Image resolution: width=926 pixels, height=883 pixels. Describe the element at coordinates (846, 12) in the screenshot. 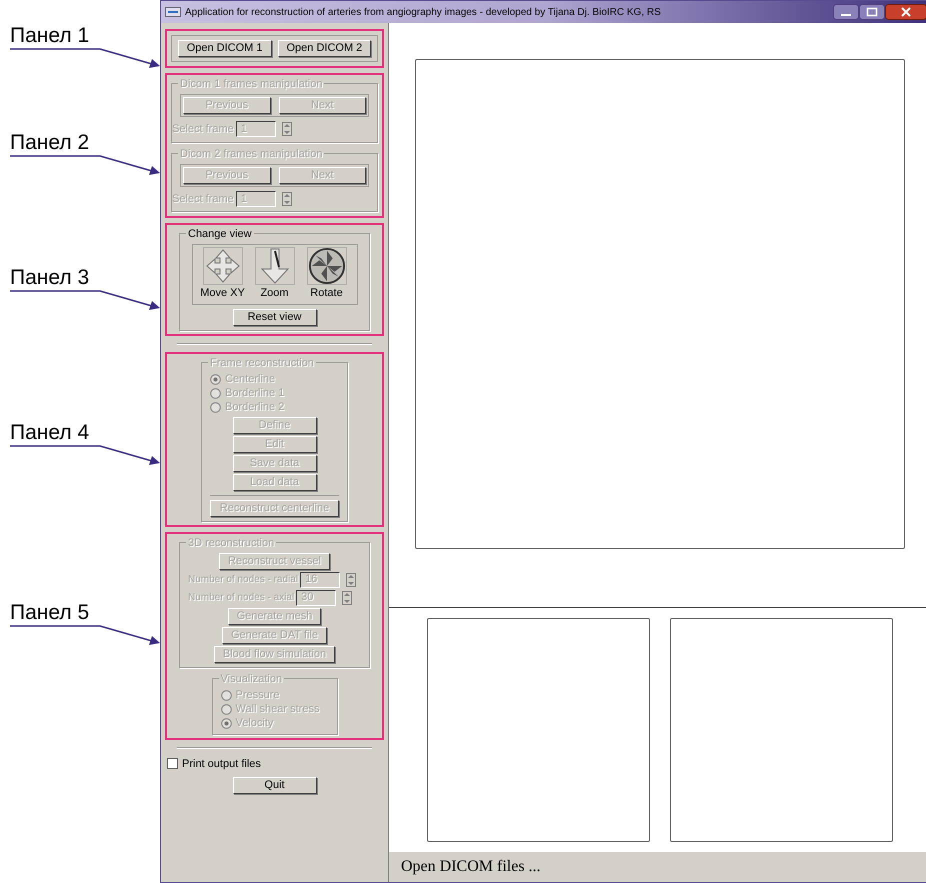

I see `minimize-icon` at that location.